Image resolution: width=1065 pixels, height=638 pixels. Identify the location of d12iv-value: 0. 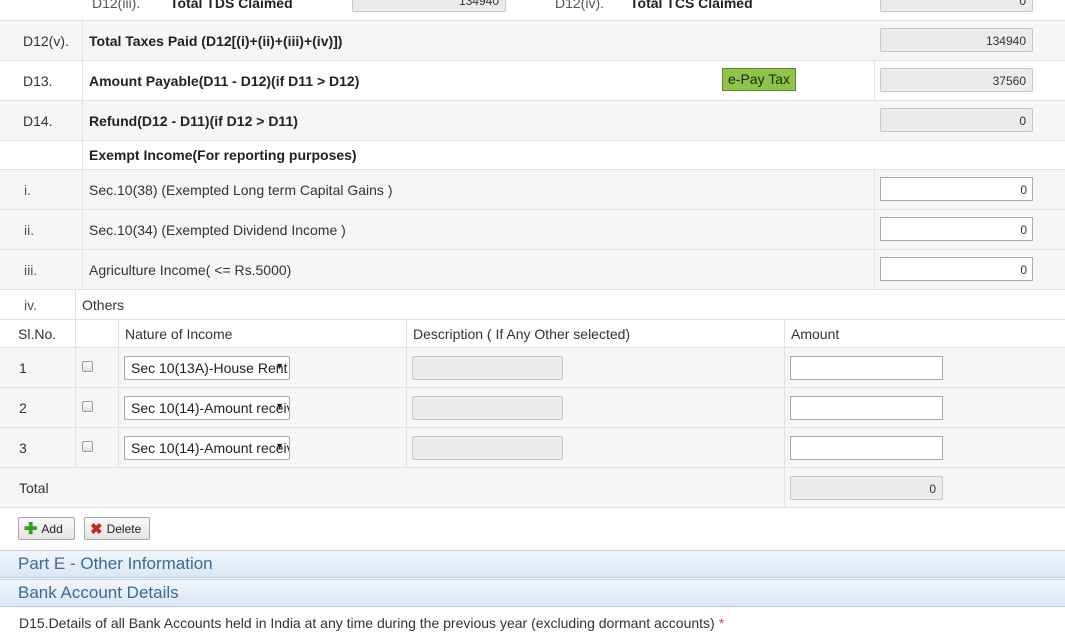
(956, 6).